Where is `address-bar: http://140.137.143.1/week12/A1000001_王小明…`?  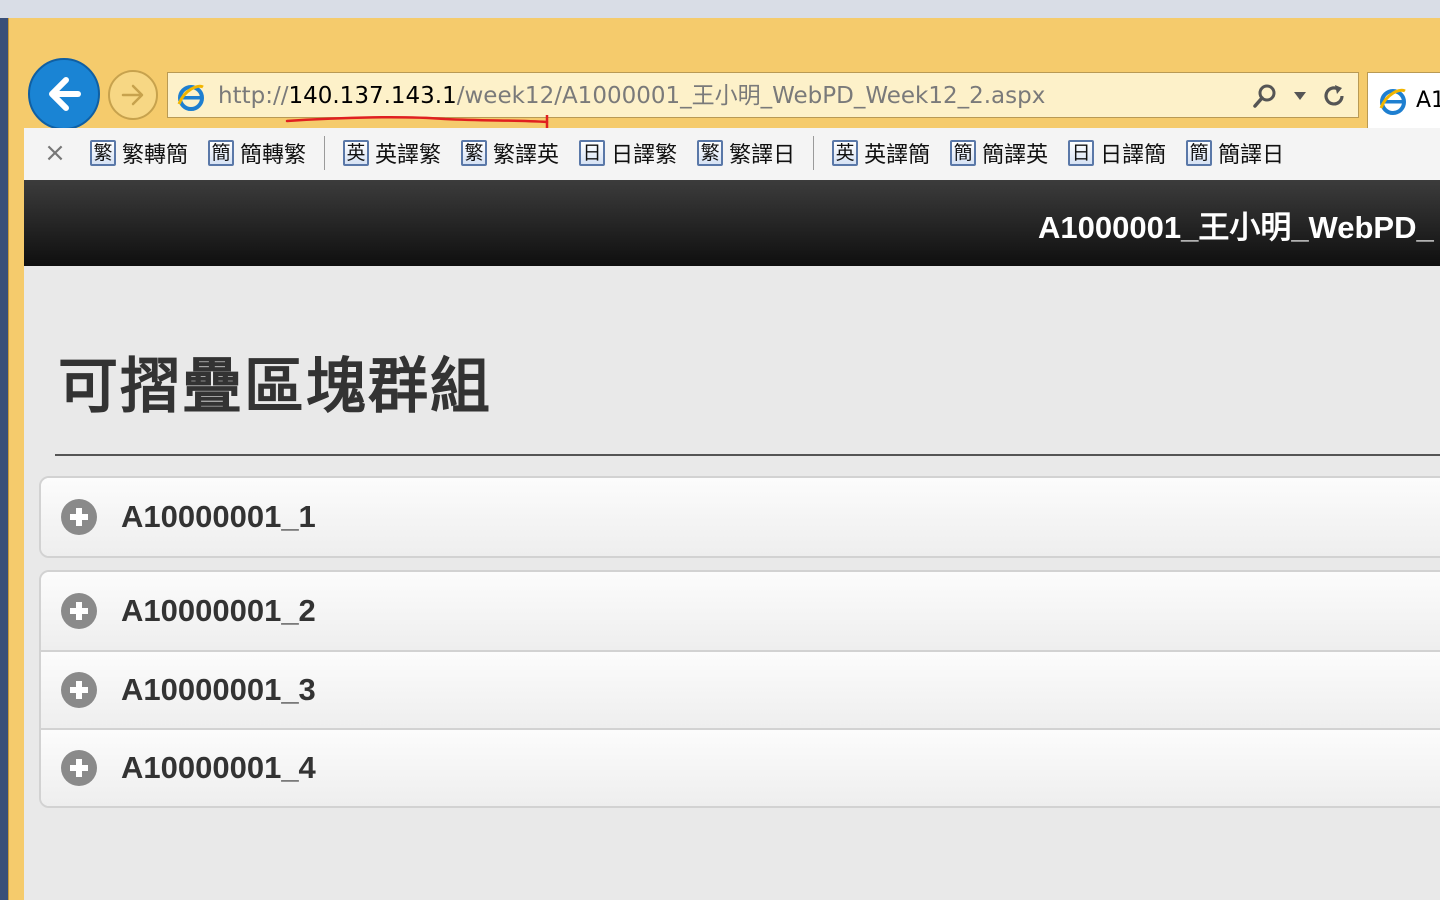
address-bar: http://140.137.143.1/week12/A1000001_王小明… is located at coordinates (763, 95).